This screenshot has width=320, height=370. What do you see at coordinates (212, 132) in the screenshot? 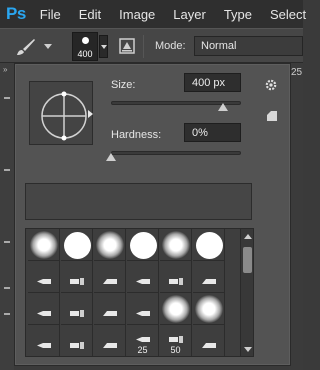
I see `hardness-input: 0%` at bounding box center [212, 132].